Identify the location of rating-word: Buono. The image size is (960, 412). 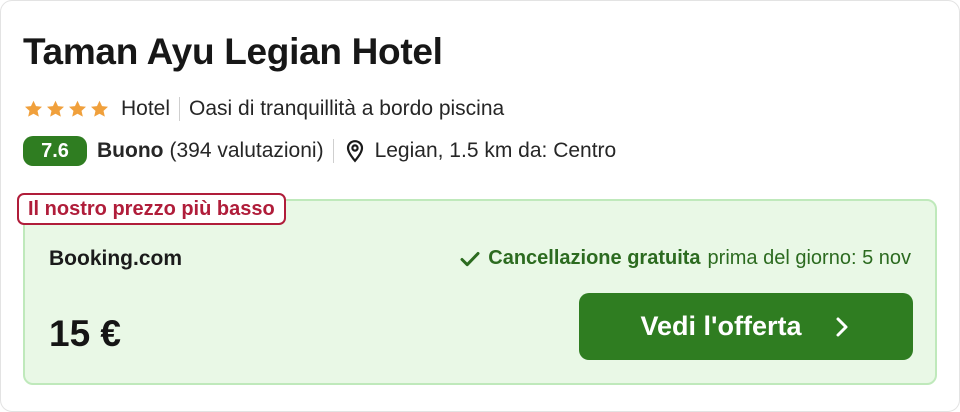
(130, 150).